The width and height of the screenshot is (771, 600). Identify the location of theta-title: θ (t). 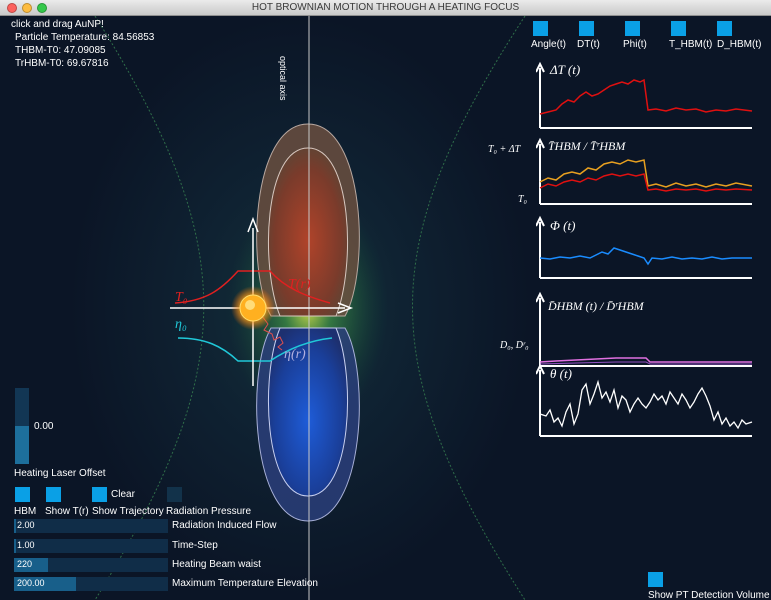
(561, 373).